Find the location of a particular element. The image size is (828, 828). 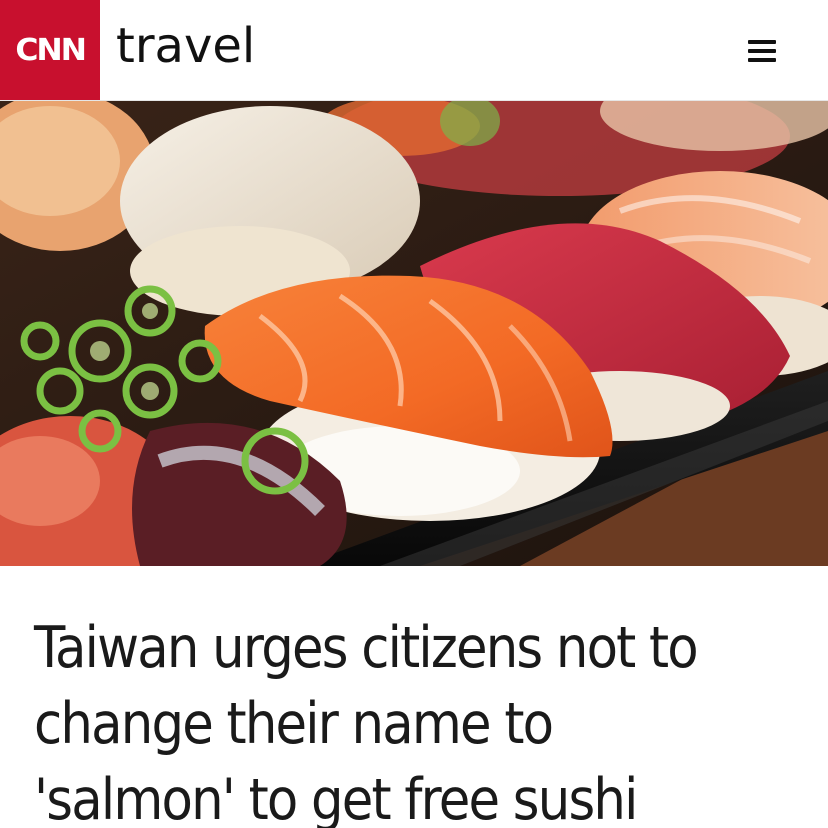

menu-bar-middle is located at coordinates (762, 51).